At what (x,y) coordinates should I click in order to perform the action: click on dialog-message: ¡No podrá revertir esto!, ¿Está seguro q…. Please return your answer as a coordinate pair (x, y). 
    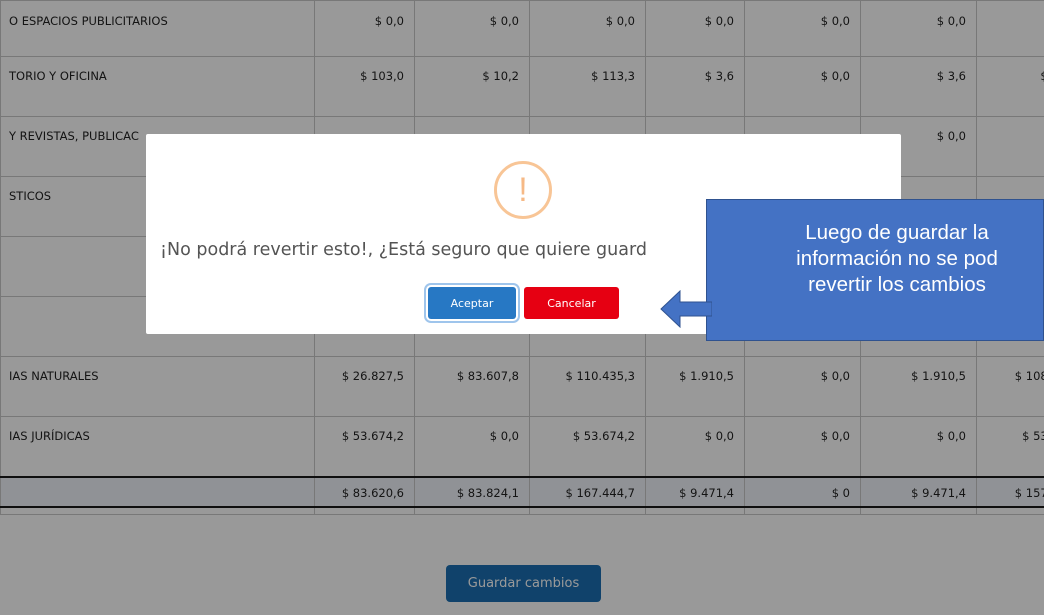
    Looking at the image, I should click on (403, 250).